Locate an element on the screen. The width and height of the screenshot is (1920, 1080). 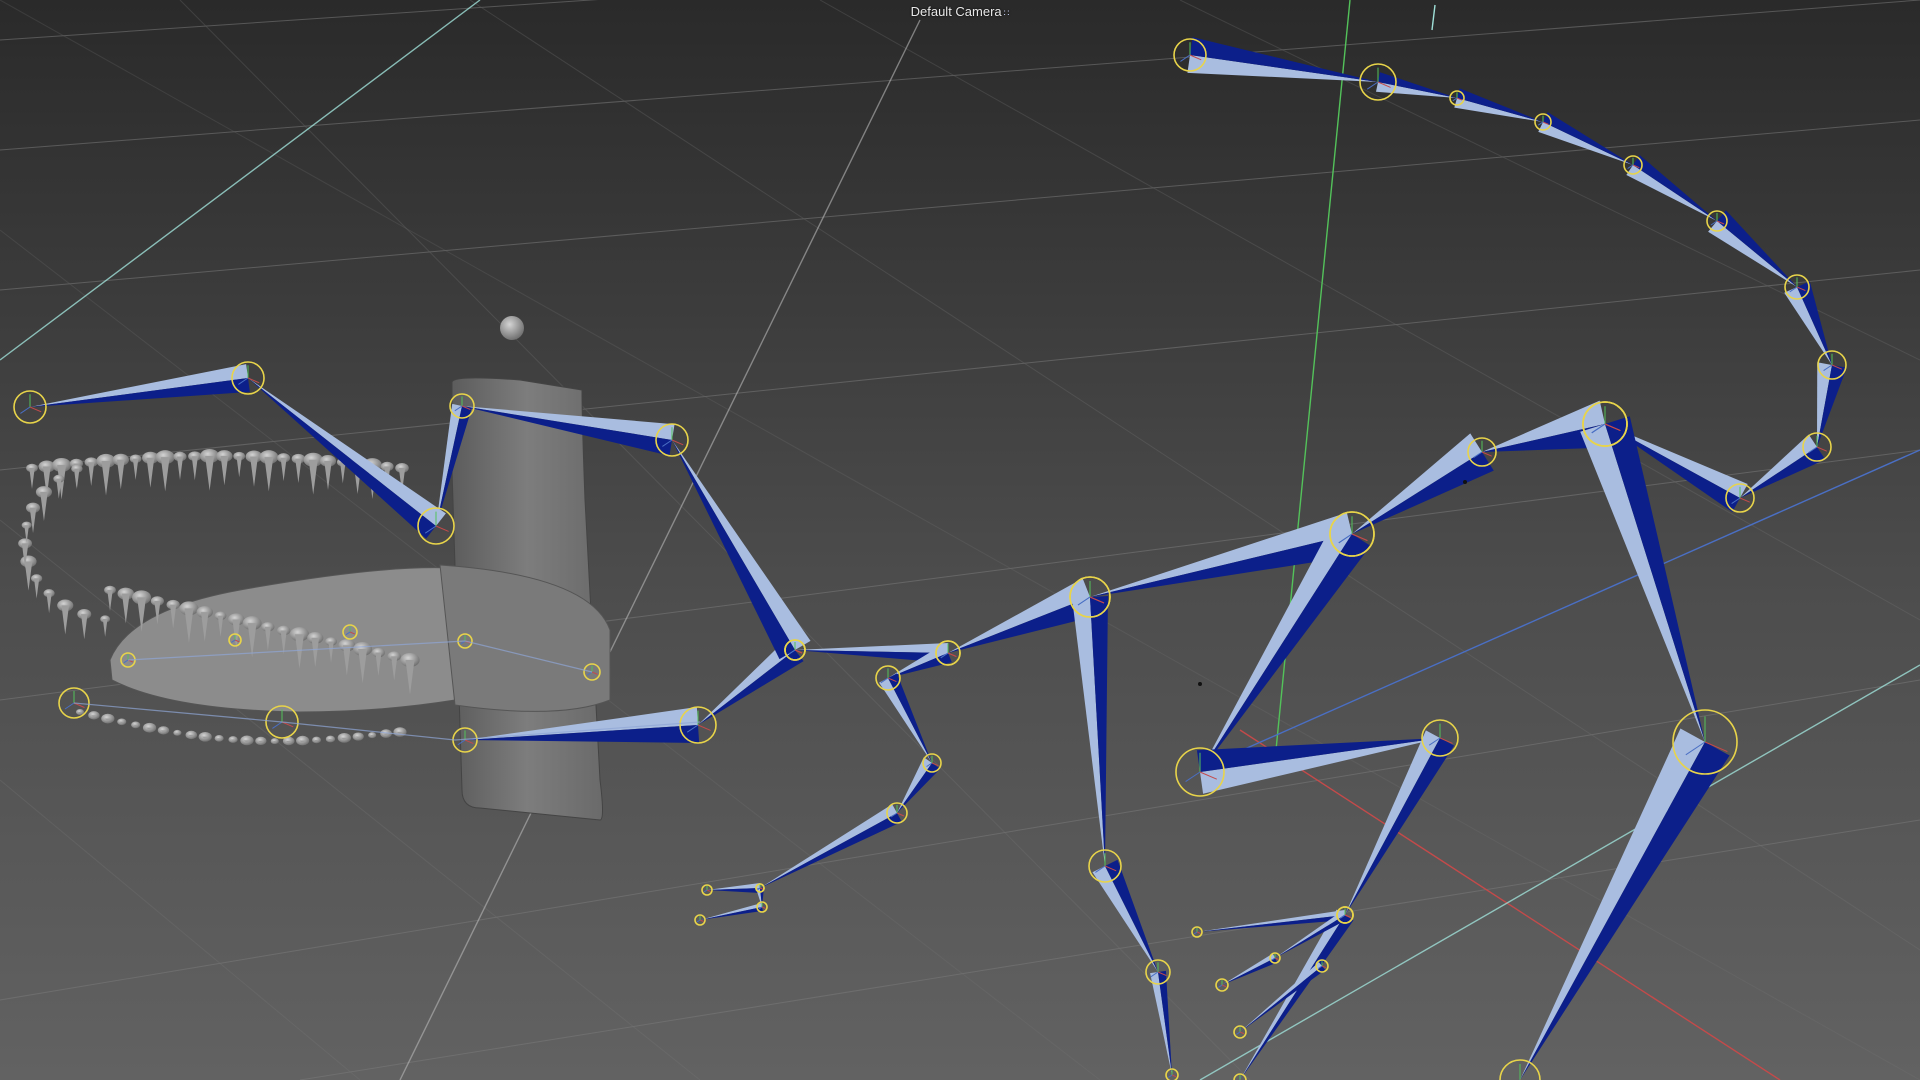
camera-label-text: Default Camera is located at coordinates (956, 11).